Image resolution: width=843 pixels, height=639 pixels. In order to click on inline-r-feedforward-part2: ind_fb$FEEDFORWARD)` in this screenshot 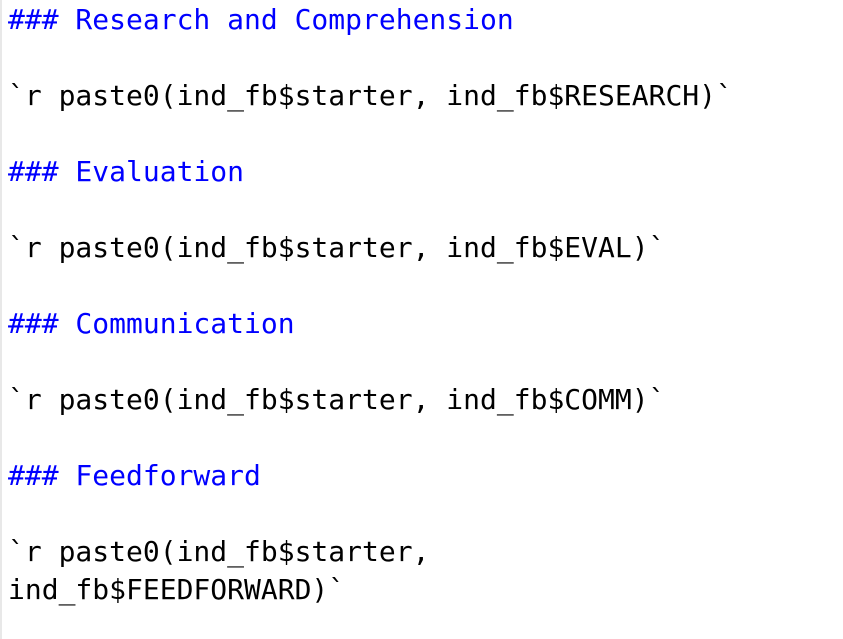, I will do `click(177, 589)`.